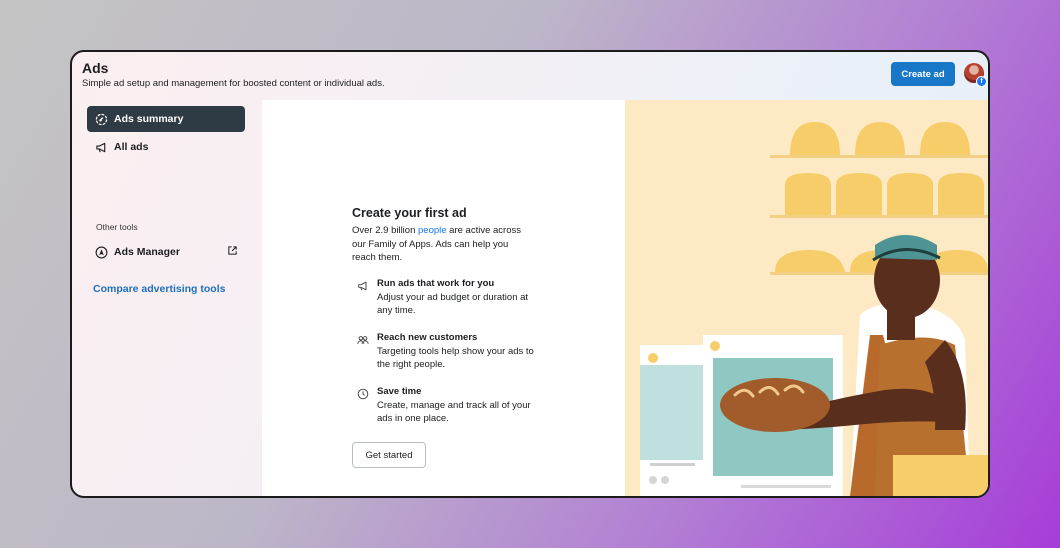  Describe the element at coordinates (149, 119) in the screenshot. I see `sidebar-item-label: Ads summary` at that location.